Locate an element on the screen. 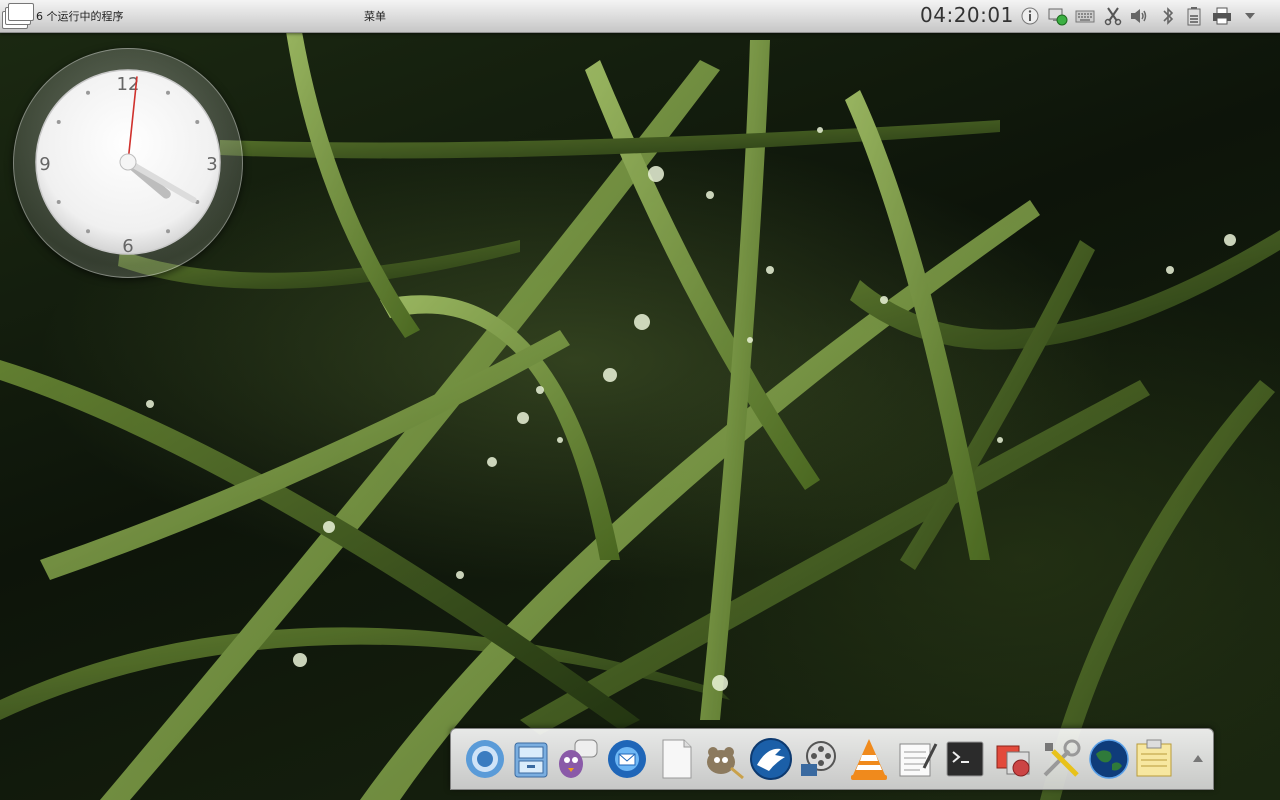 This screenshot has height=800, width=1280. network-icon is located at coordinates (1058, 16).